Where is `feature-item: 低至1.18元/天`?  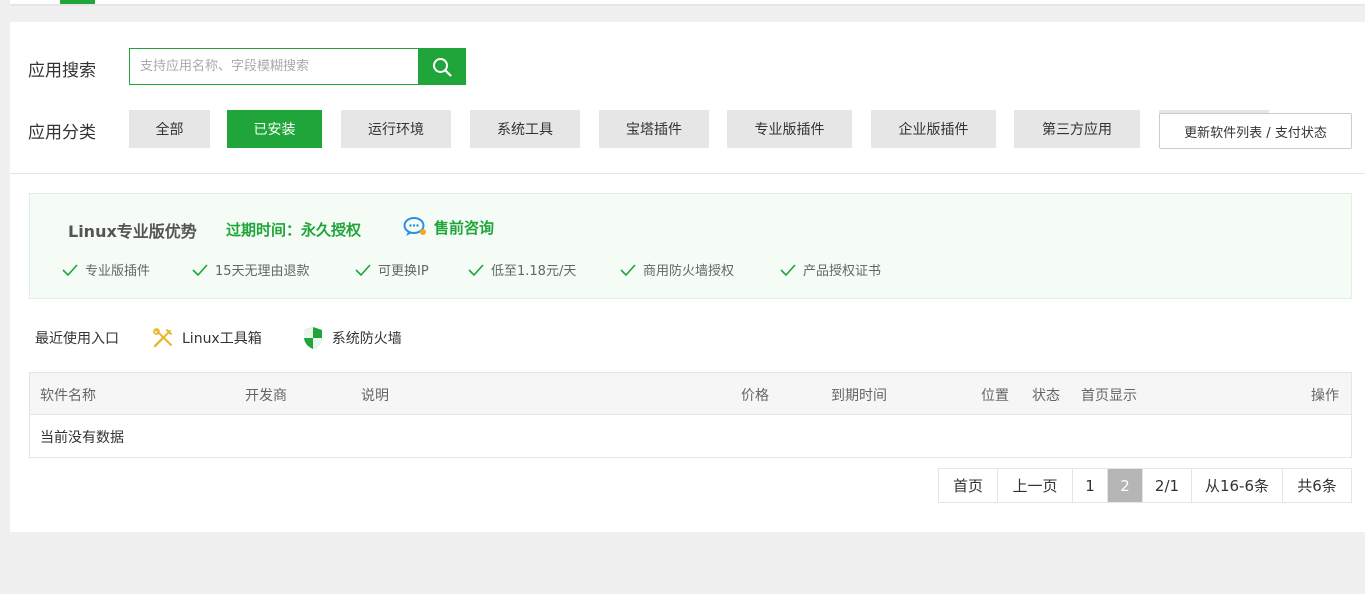
feature-item: 低至1.18元/天 is located at coordinates (544, 269).